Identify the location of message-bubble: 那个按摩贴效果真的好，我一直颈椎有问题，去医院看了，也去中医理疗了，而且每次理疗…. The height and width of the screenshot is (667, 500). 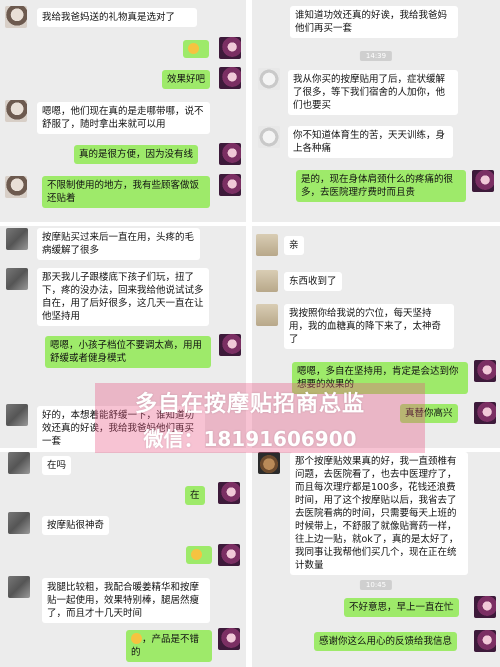
(379, 513).